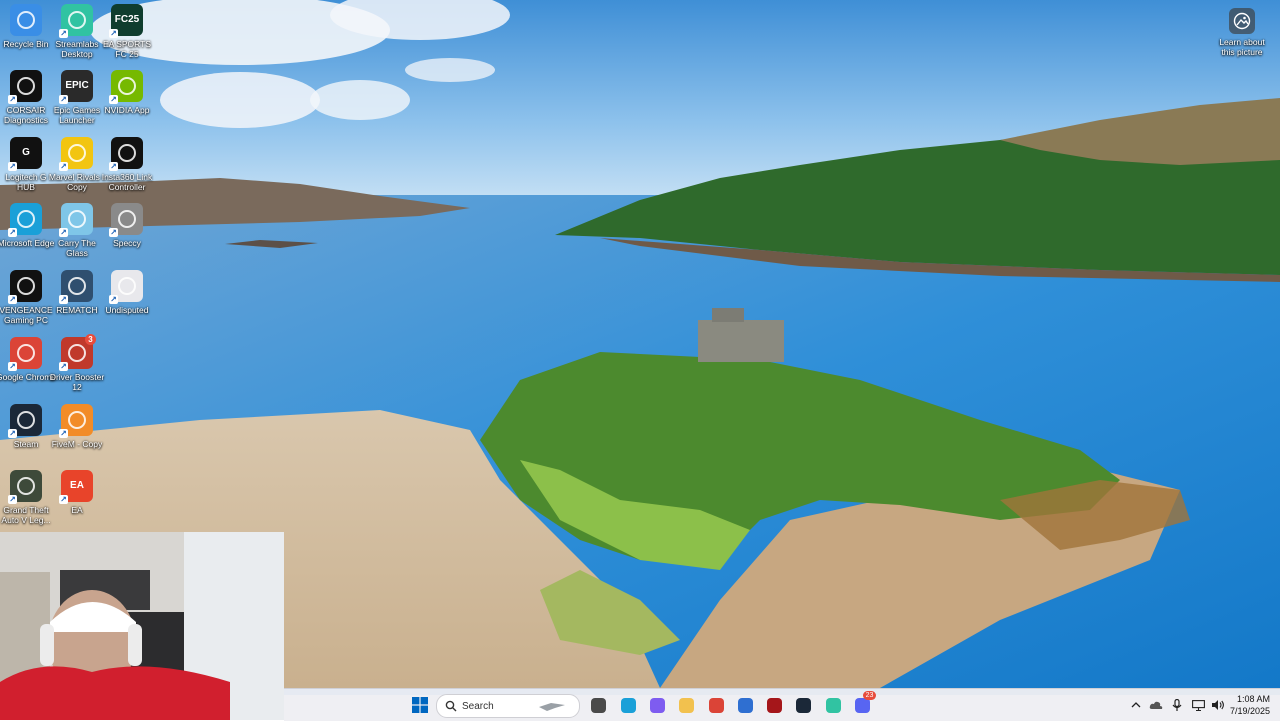 The height and width of the screenshot is (721, 1280). Describe the element at coordinates (1218, 705) in the screenshot. I see `tray-volume-button` at that location.